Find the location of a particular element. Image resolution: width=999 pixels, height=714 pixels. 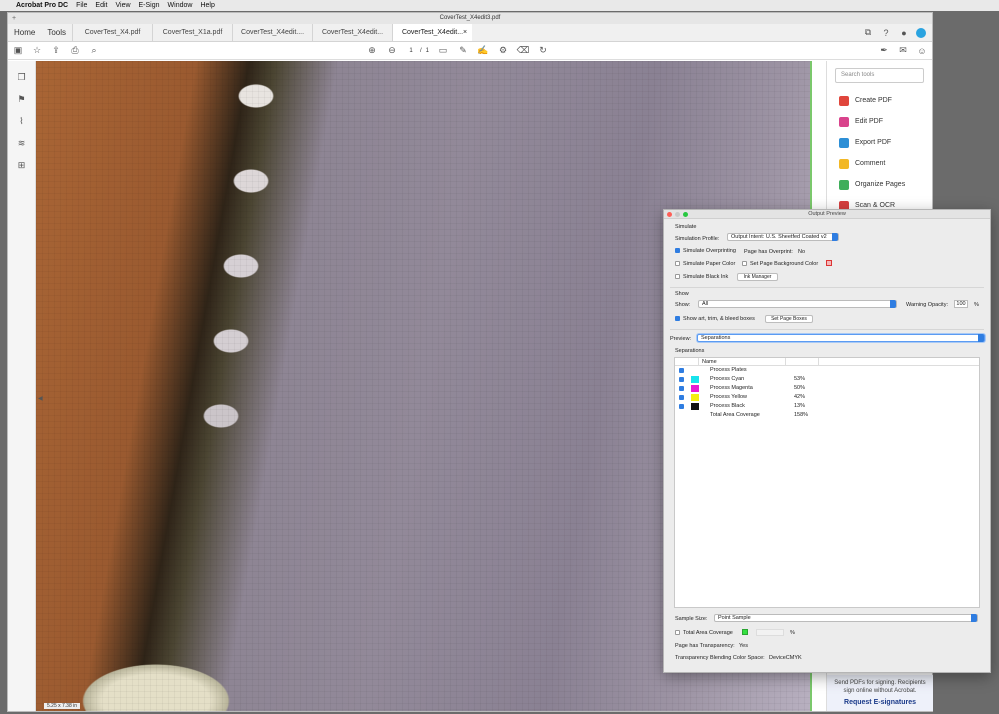

bell-icon: ● is located at coordinates (904, 33).